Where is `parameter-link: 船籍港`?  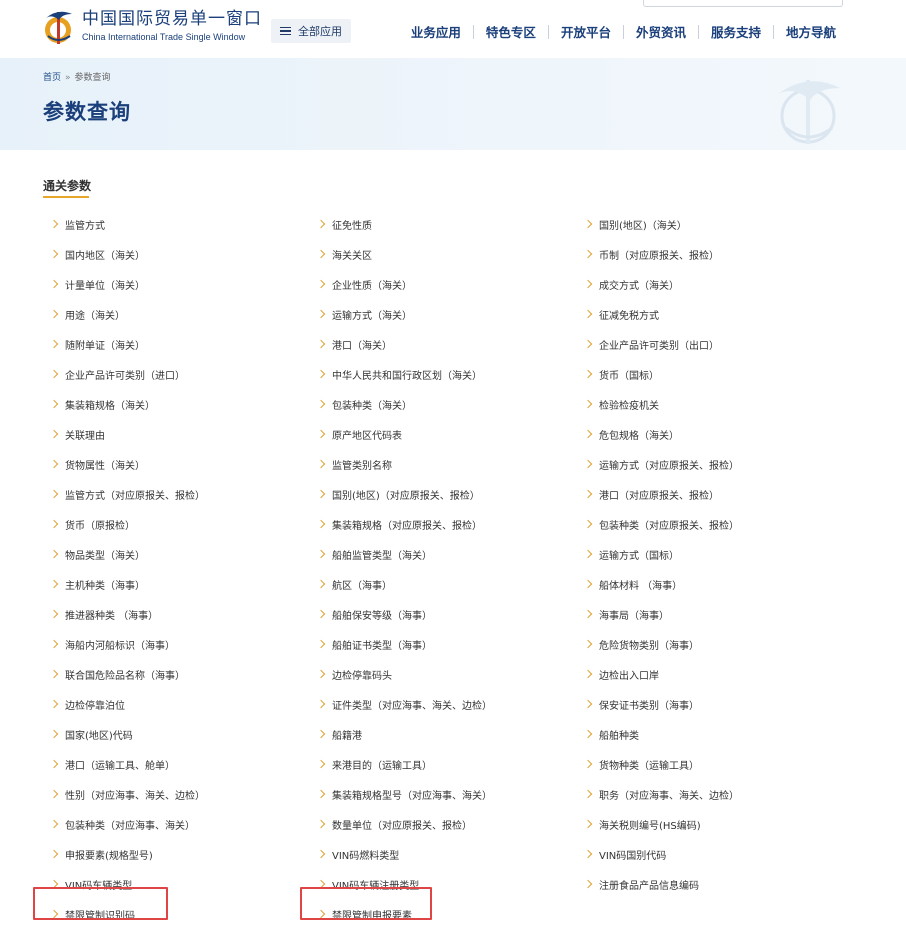
parameter-link: 船籍港 is located at coordinates (339, 734).